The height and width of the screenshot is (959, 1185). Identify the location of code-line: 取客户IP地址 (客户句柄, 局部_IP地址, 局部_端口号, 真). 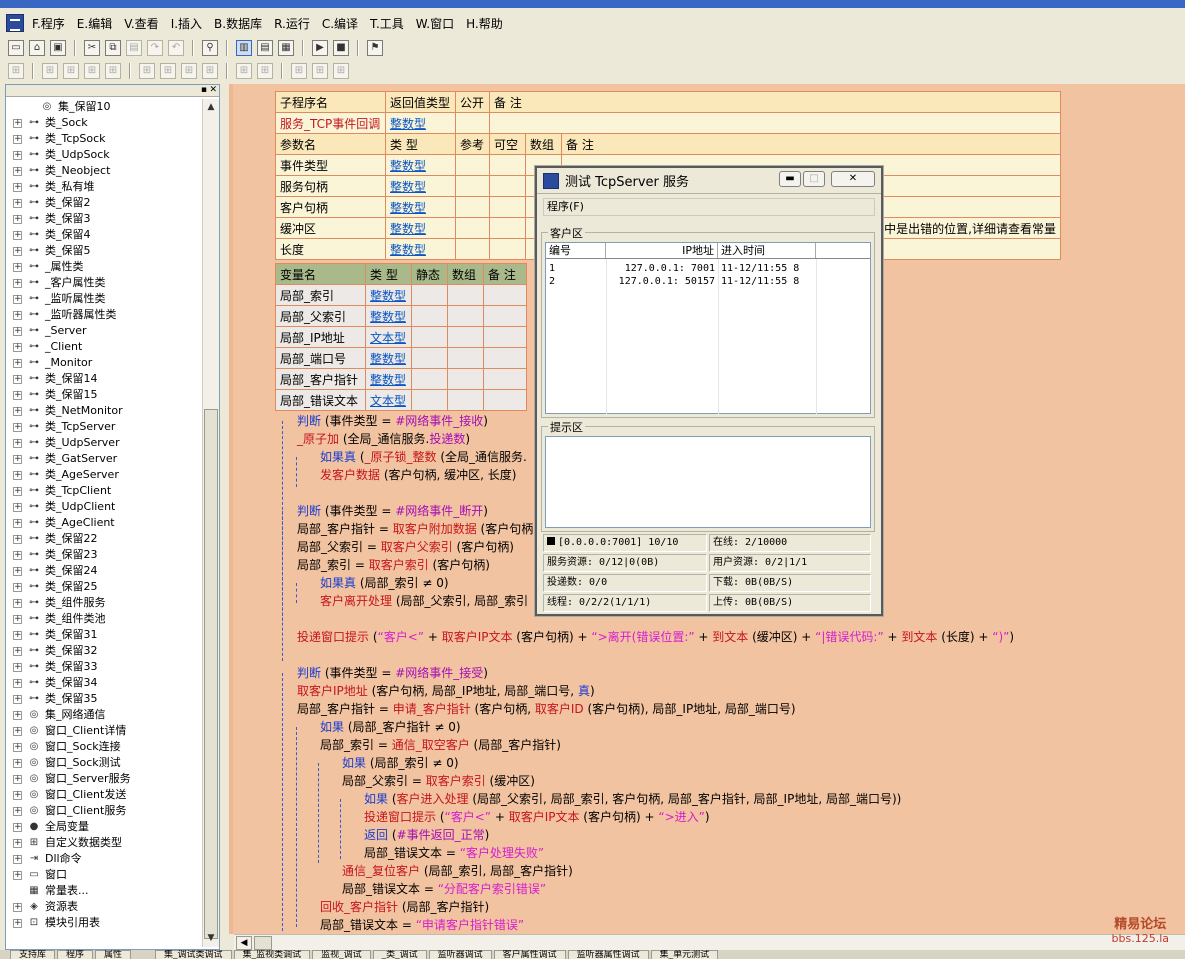
(446, 691).